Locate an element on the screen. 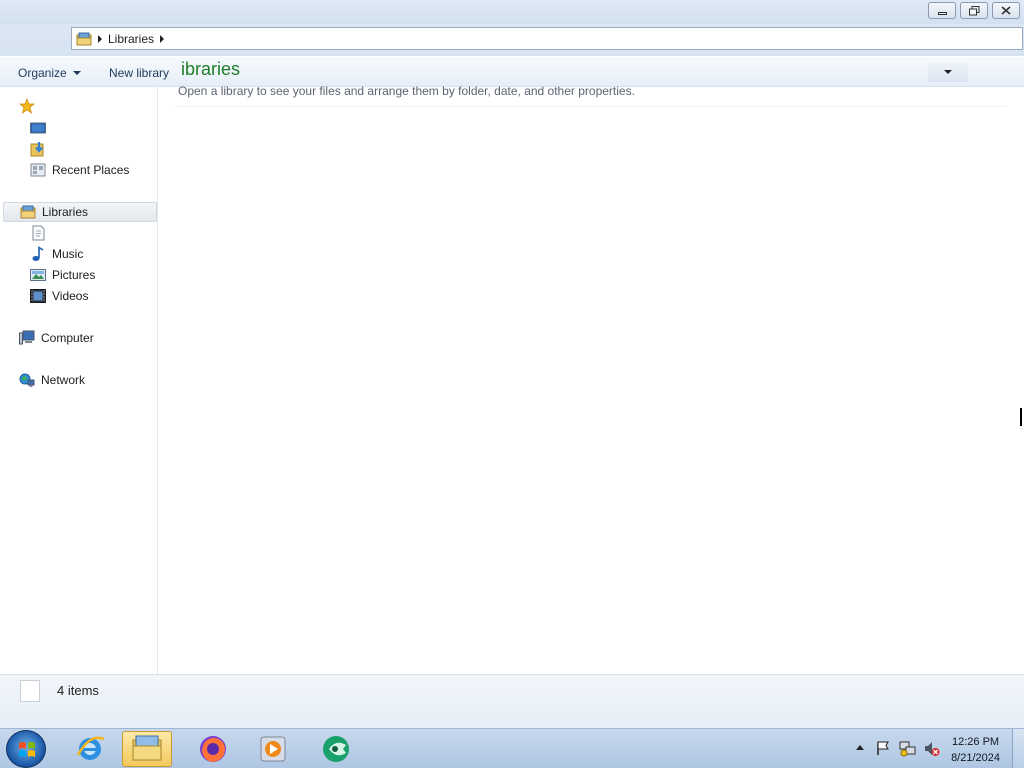  taskbar-internet-explorer is located at coordinates (90, 749).